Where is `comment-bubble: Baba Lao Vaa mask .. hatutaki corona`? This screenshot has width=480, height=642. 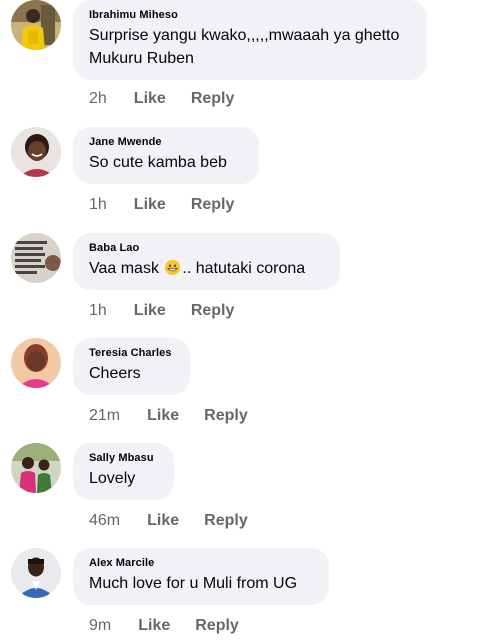
comment-bubble: Baba Lao Vaa mask .. hatutaki corona is located at coordinates (206, 261).